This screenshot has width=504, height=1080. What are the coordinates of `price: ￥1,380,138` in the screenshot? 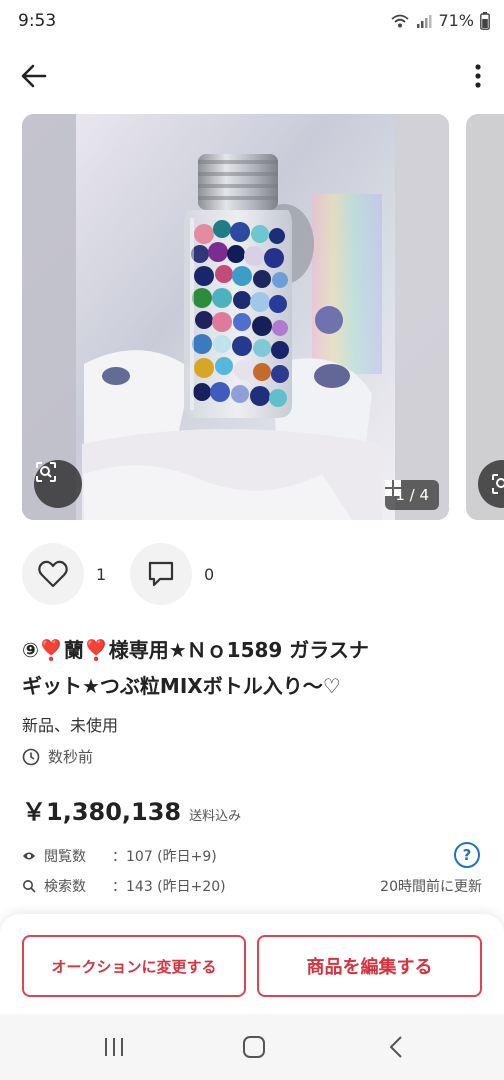 It's located at (102, 812).